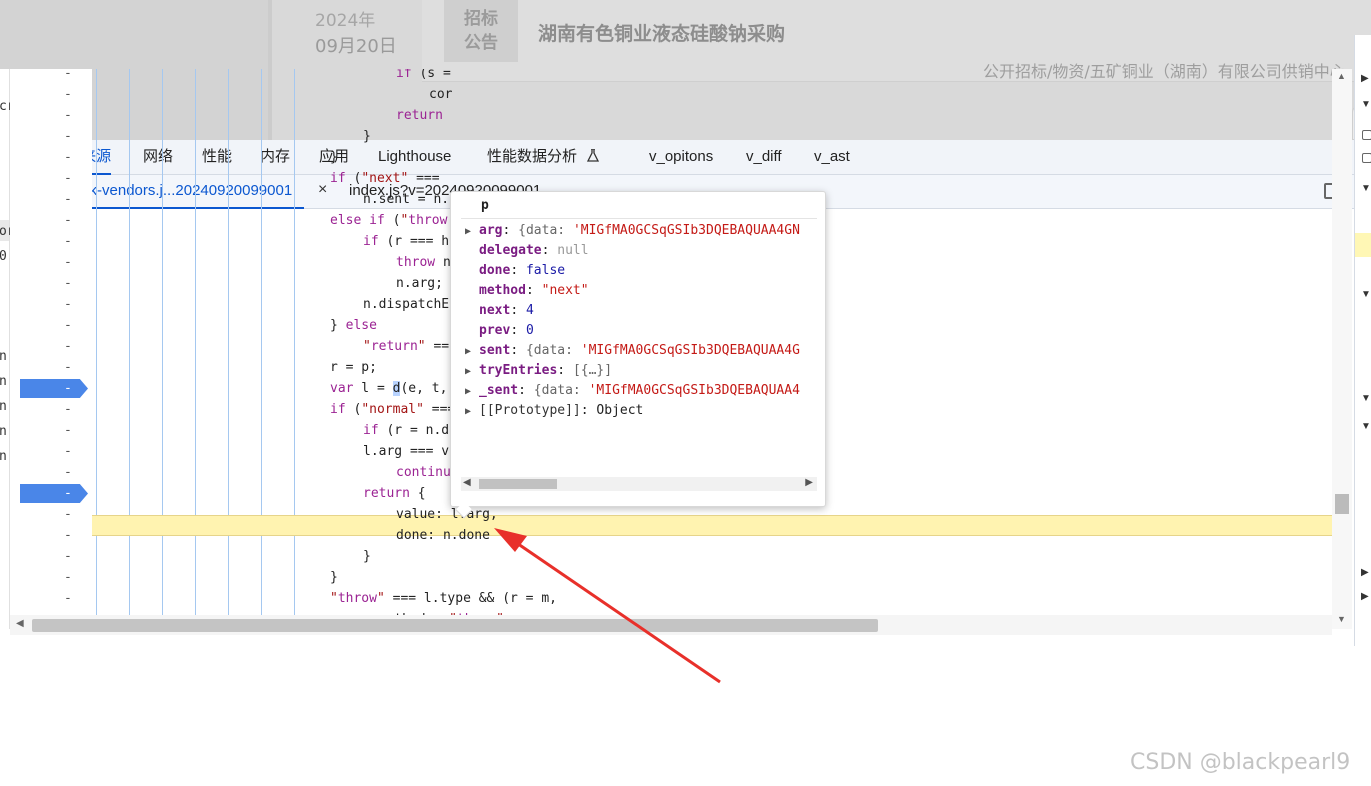  Describe the element at coordinates (447, 514) in the screenshot. I see `code-line: value: l.arg,` at that location.